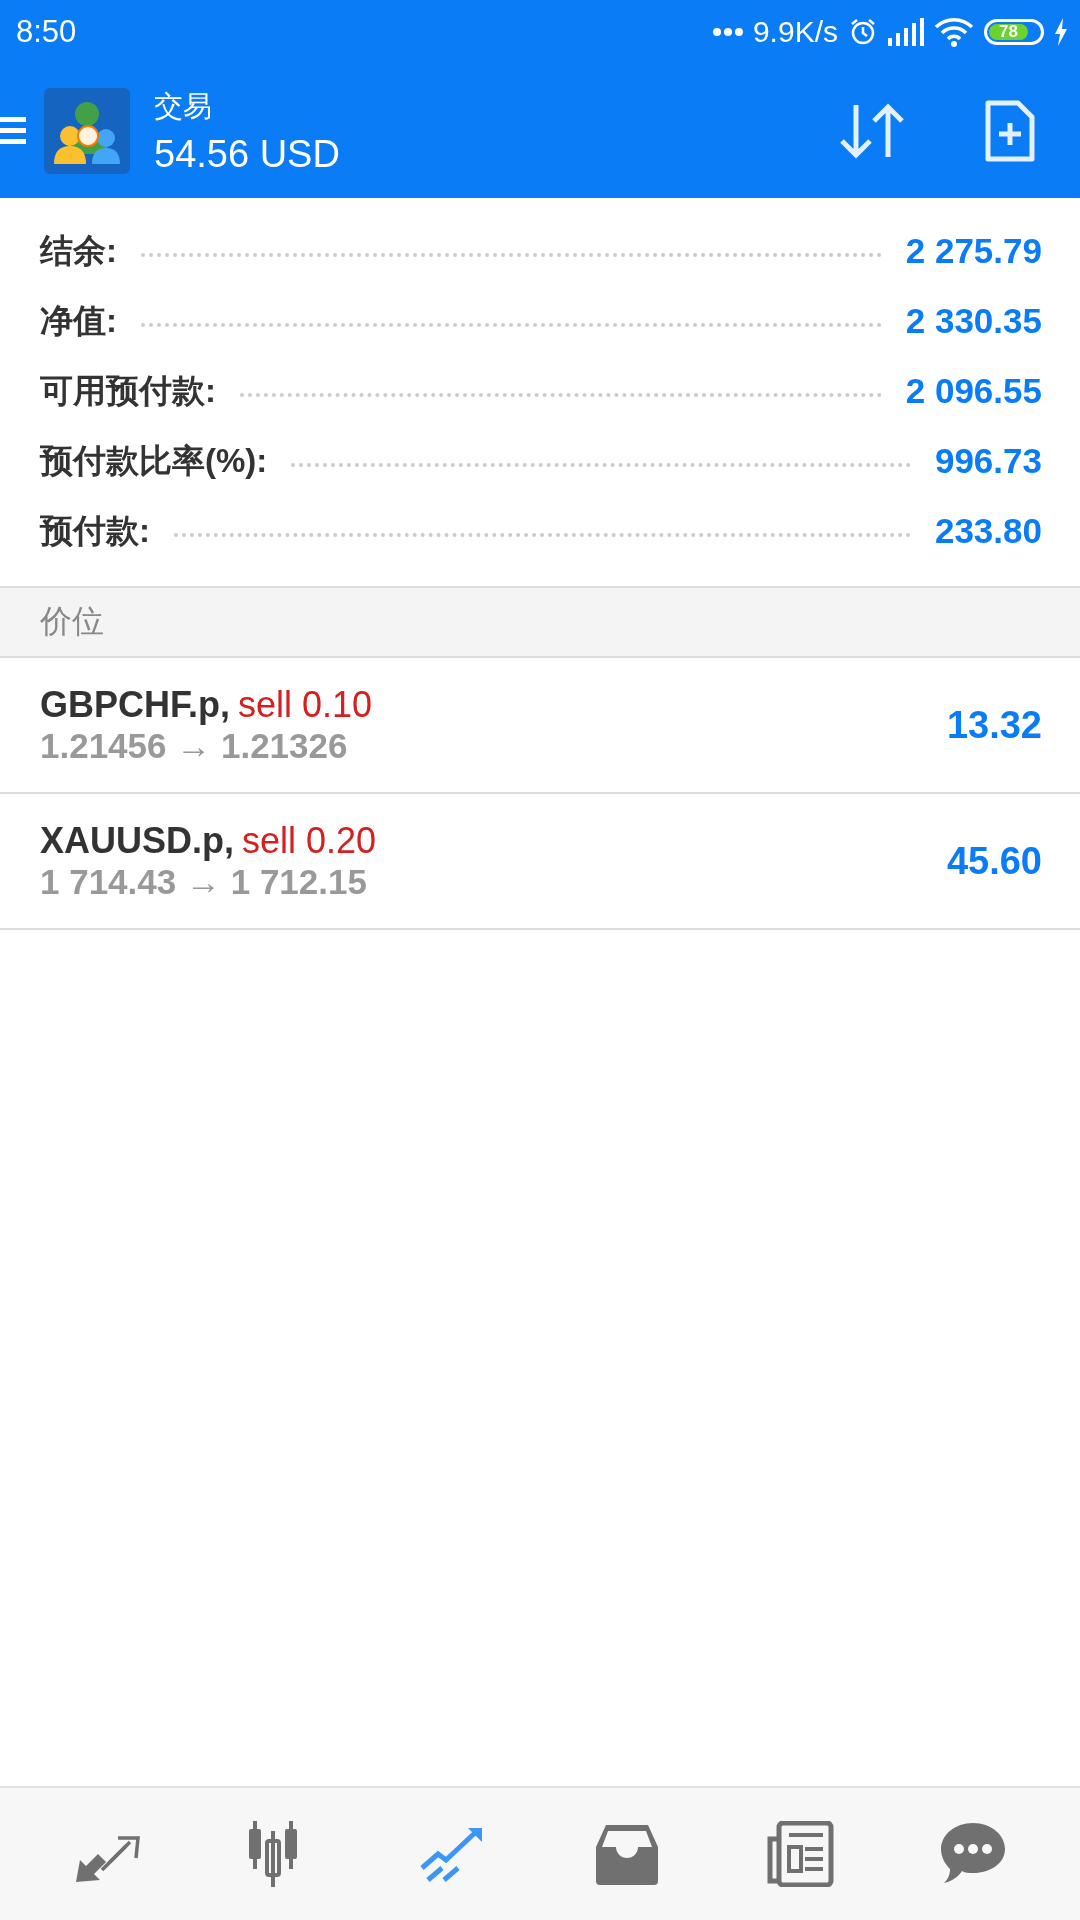  Describe the element at coordinates (247, 154) in the screenshot. I see `account-profit: 54.56 USD` at that location.